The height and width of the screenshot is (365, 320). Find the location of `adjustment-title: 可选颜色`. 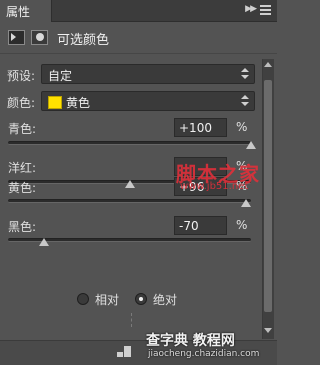

adjustment-title: 可选颜色 is located at coordinates (83, 40).